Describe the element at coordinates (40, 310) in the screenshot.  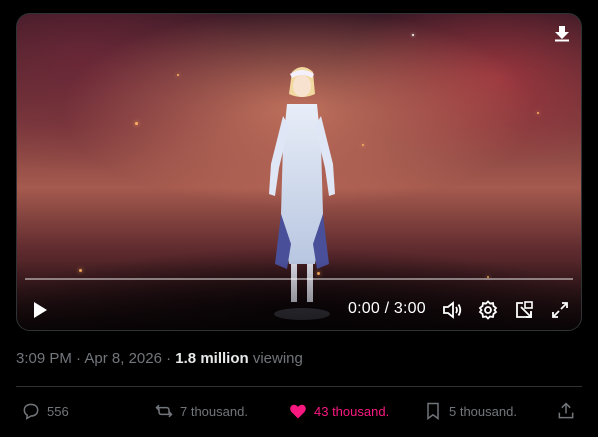
I see `play-icon` at that location.